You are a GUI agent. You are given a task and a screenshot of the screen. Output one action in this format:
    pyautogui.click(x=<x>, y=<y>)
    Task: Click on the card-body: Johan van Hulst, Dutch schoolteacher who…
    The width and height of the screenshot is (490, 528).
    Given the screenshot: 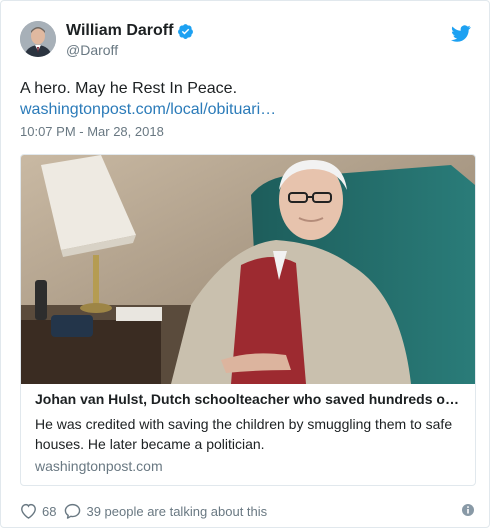 What is the action you would take?
    pyautogui.click(x=249, y=433)
    